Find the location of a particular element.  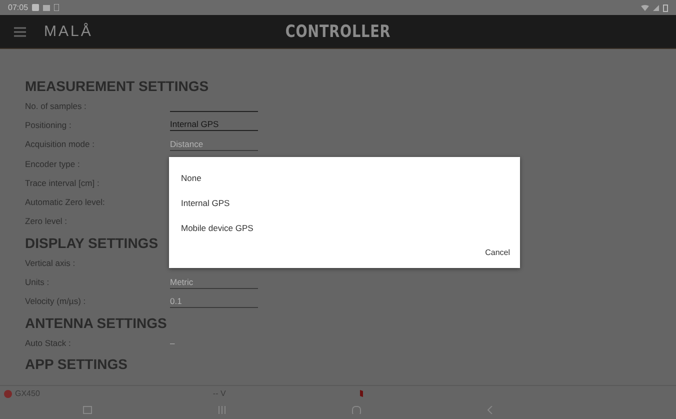

setting-value: – is located at coordinates (172, 343).